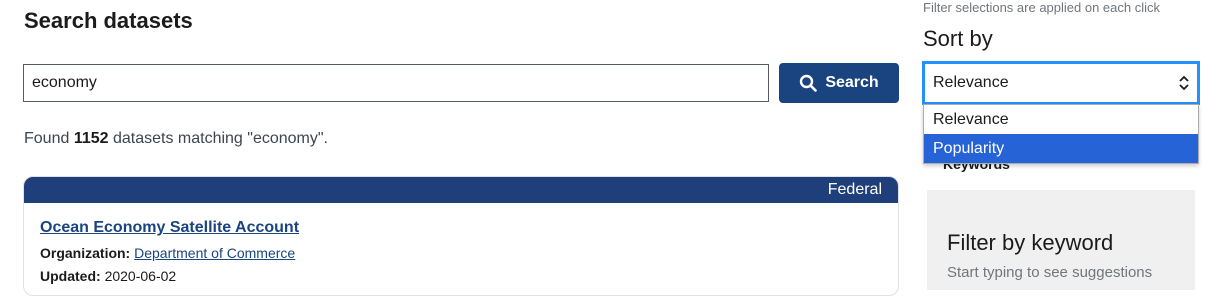  I want to click on card-badge: Federal, so click(461, 190).